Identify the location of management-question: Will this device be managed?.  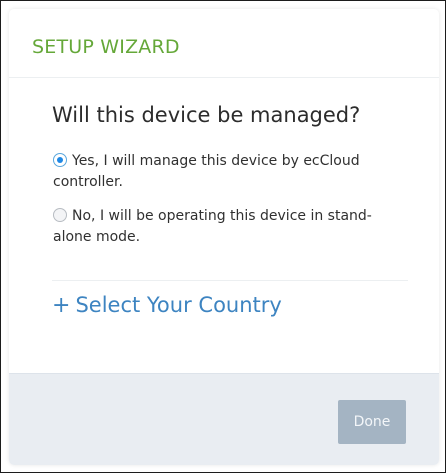
(206, 115).